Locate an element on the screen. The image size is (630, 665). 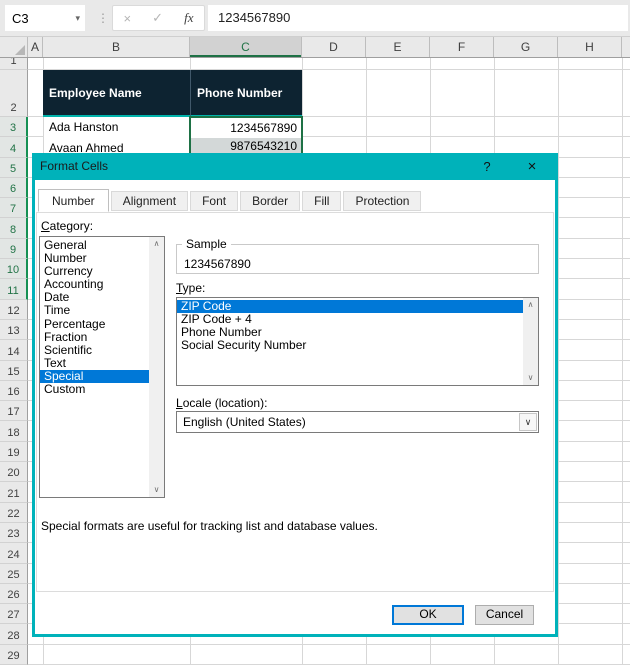
column-header-f: F is located at coordinates (462, 47).